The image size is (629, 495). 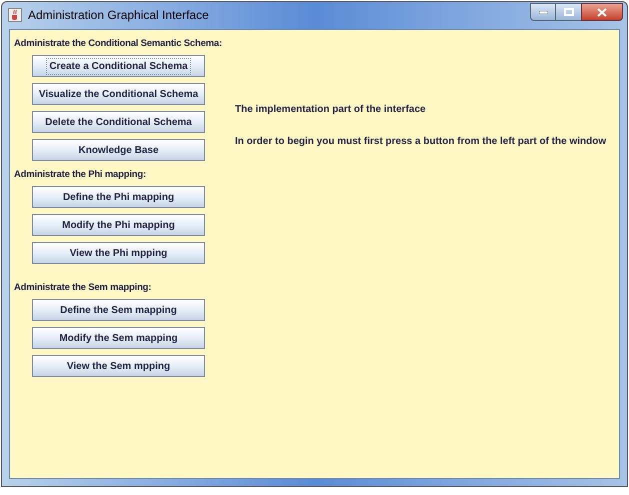 I want to click on action-button: Define the Sem mapping, so click(x=118, y=310).